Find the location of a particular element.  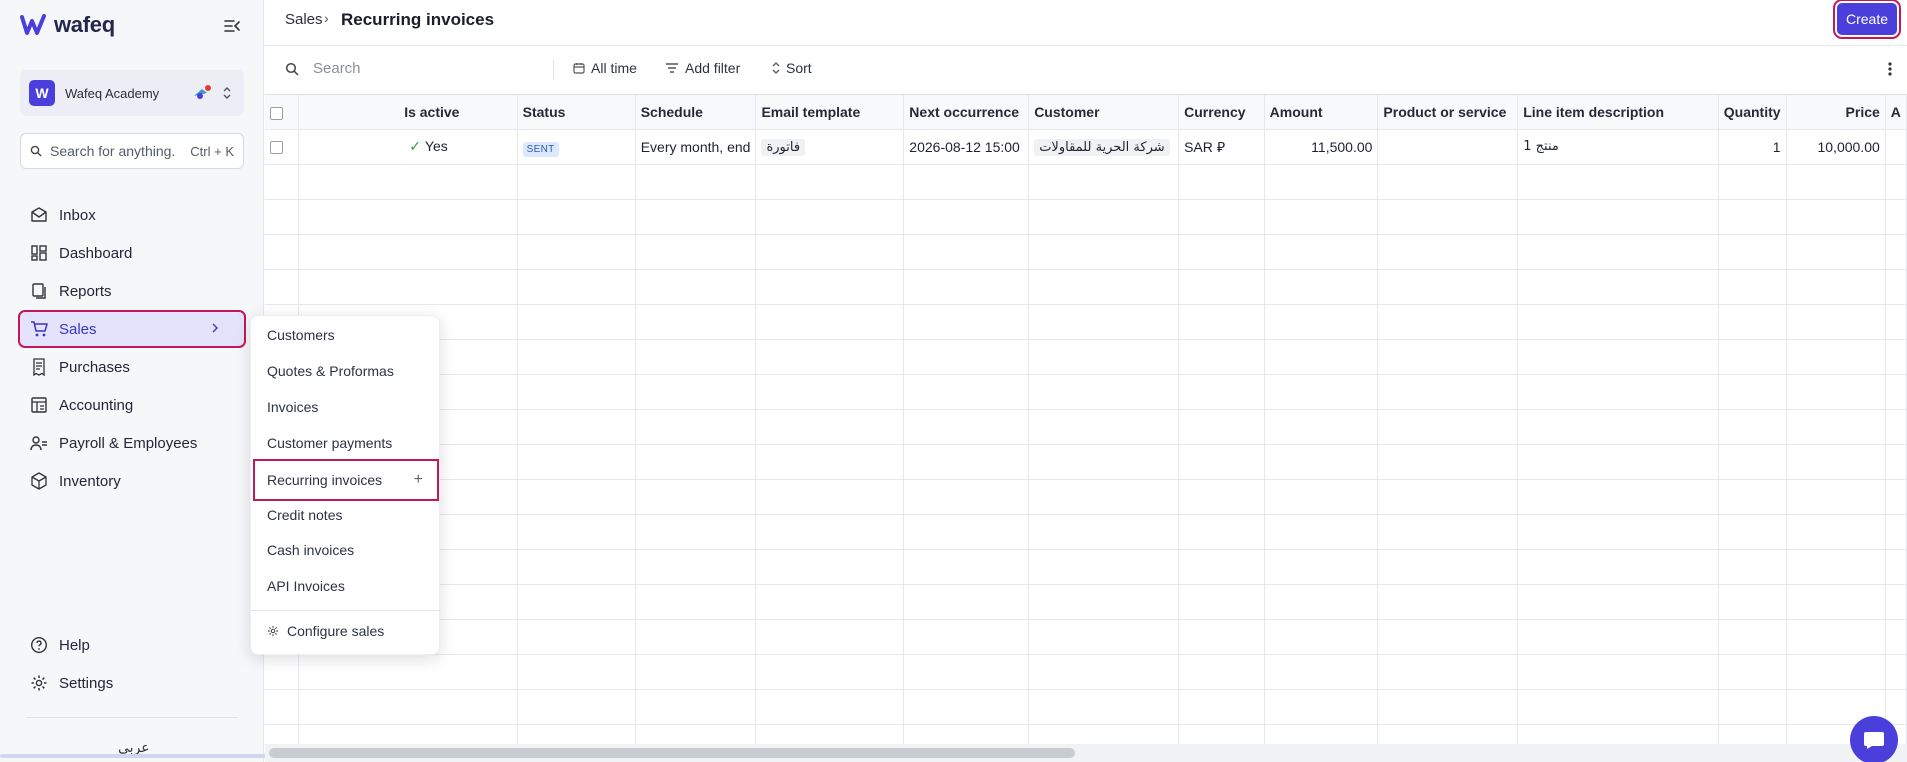

search-input is located at coordinates (113, 151).